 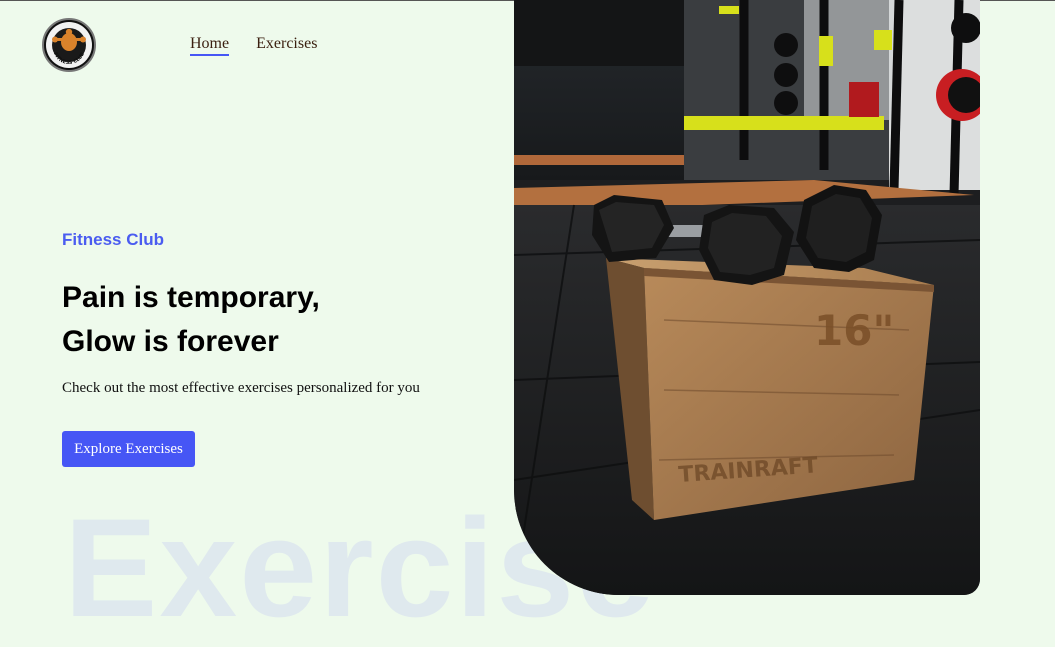 I want to click on nav-home-link: Home, so click(x=210, y=45).